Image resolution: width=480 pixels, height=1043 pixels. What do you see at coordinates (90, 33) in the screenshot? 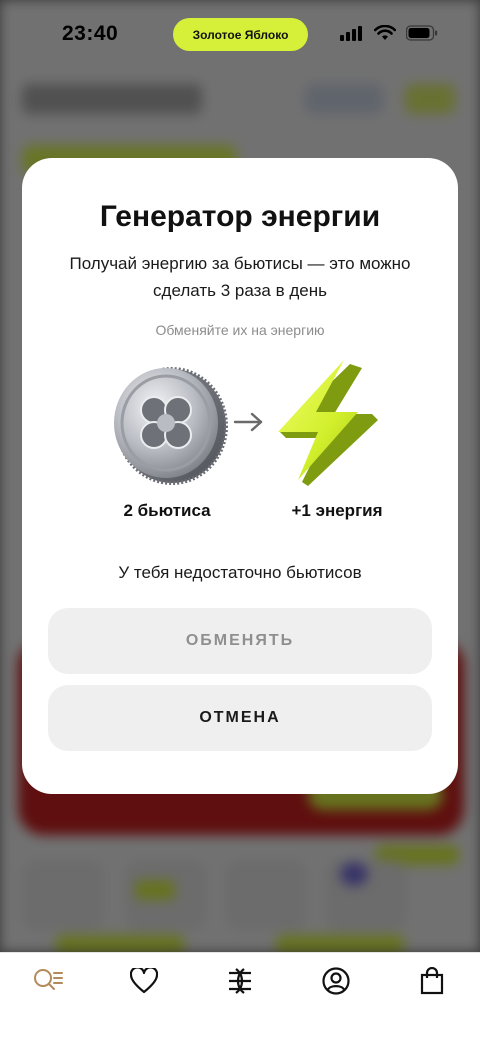
I see `status-time: 23:40` at bounding box center [90, 33].